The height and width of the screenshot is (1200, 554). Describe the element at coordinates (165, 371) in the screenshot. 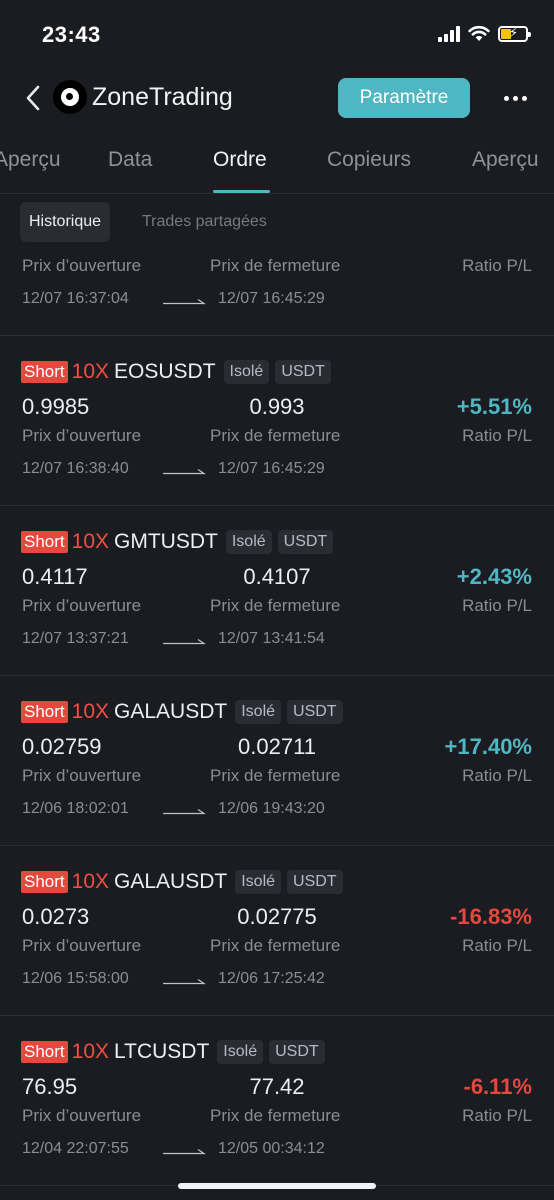

I see `symbol: EOSUSDT` at that location.